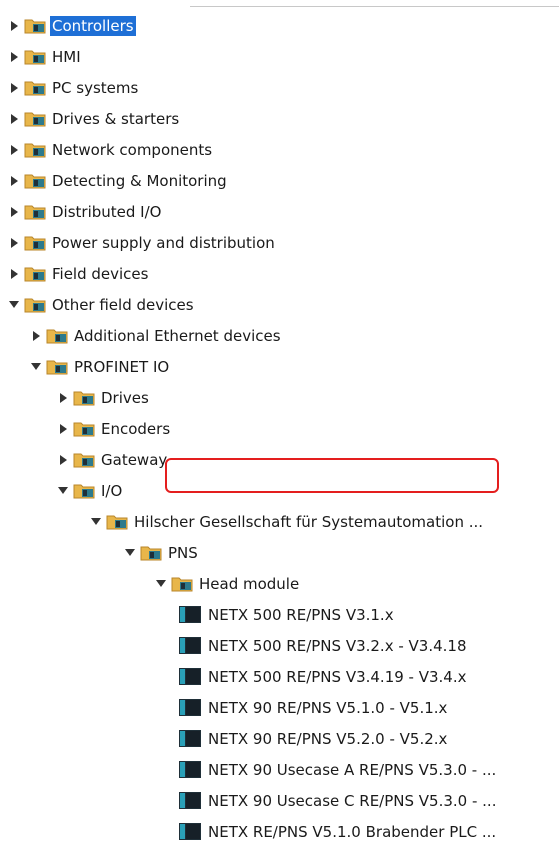 The image size is (559, 860). What do you see at coordinates (279, 25) in the screenshot?
I see `tree-item: Controllers` at bounding box center [279, 25].